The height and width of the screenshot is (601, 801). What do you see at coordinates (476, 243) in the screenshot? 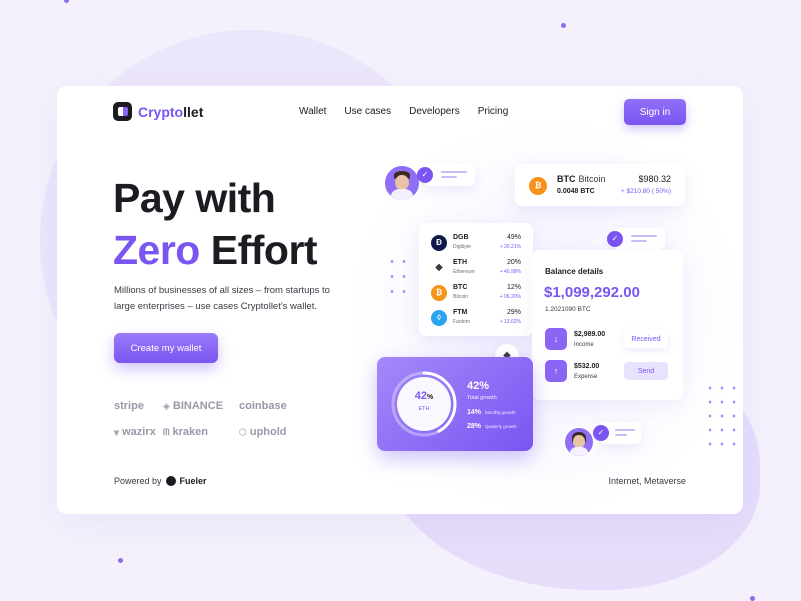
I see `list-item: Ð DGB Digibyte 49% + 20.21%` at bounding box center [476, 243].